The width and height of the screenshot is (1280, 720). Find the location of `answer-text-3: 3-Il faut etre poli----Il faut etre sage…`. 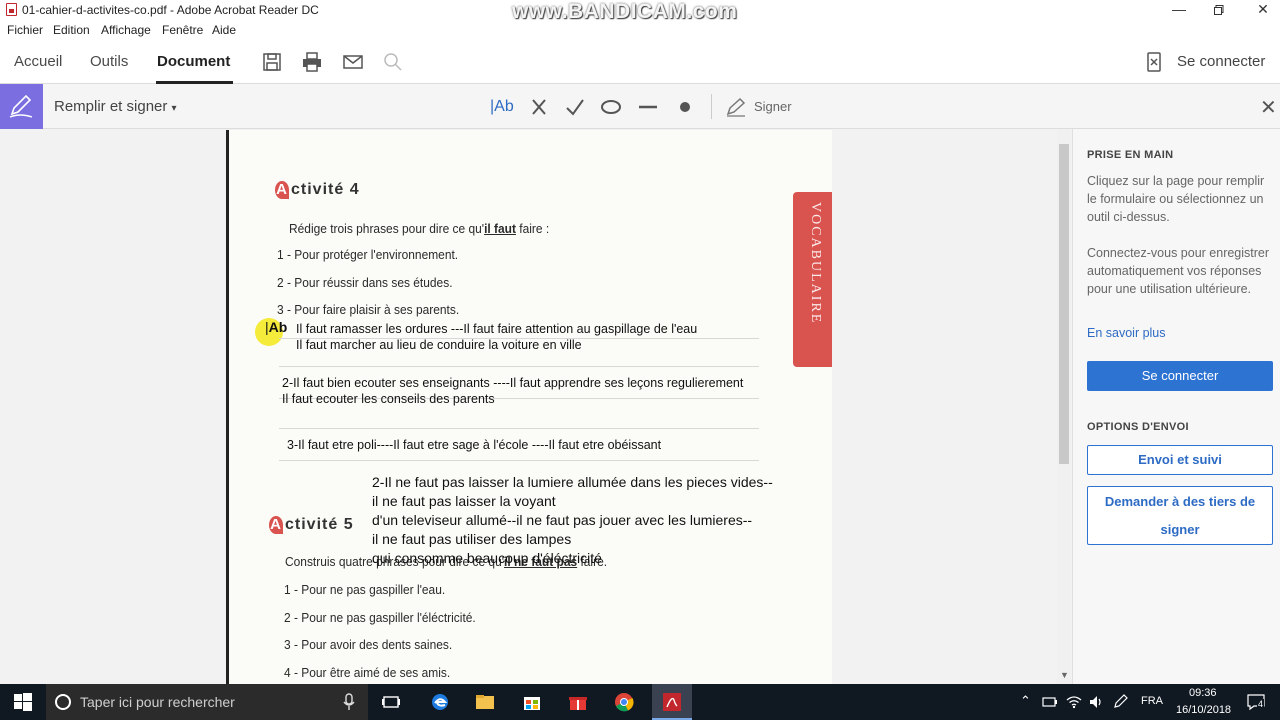

answer-text-3: 3-Il faut etre poli----Il faut etre sage… is located at coordinates (474, 445).